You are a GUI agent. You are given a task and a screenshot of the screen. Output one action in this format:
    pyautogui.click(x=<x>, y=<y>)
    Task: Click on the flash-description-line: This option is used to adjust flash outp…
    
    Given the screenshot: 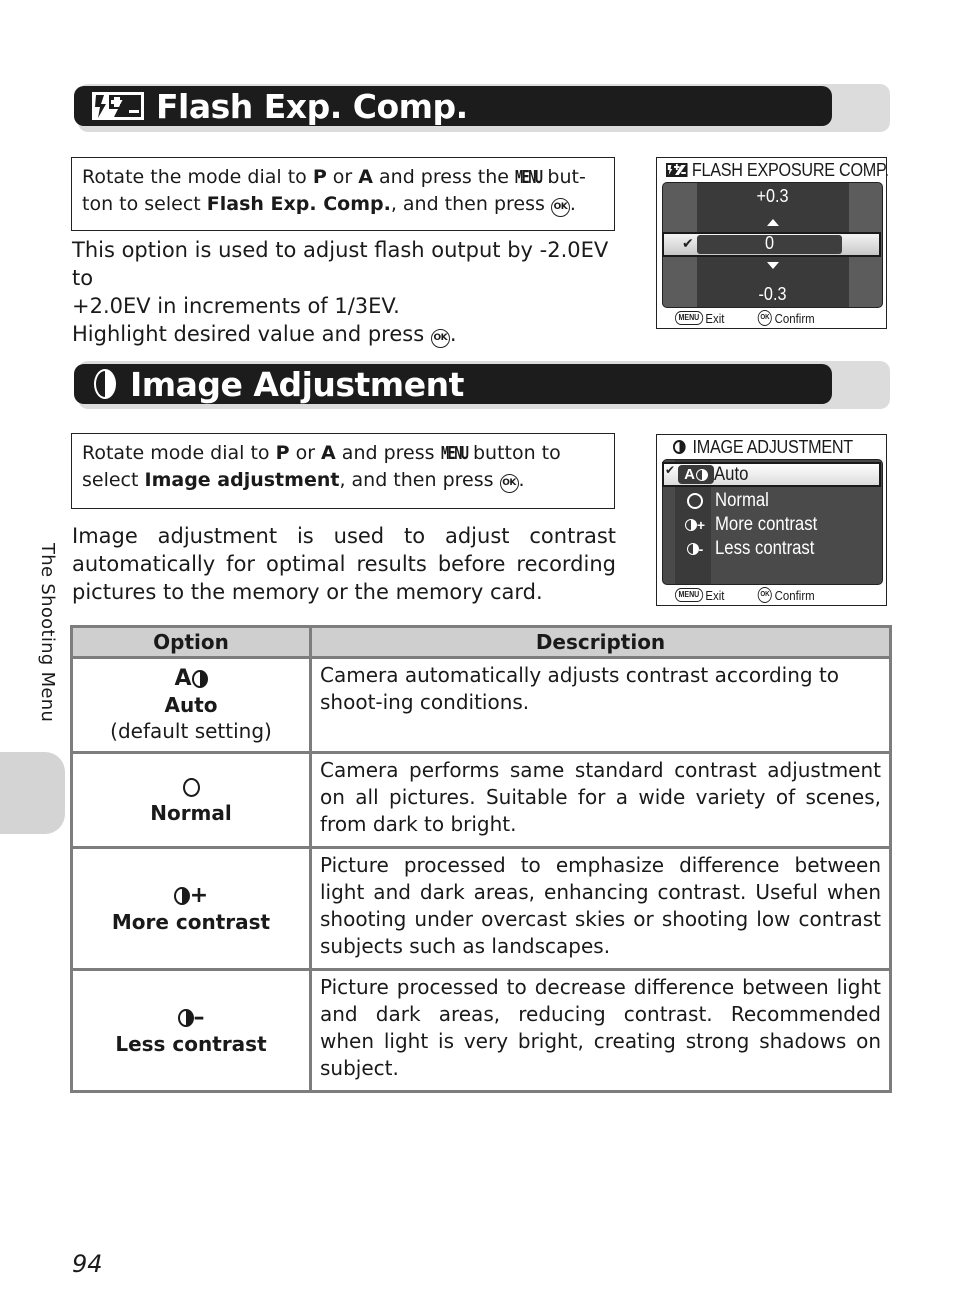 What is the action you would take?
    pyautogui.click(x=340, y=264)
    